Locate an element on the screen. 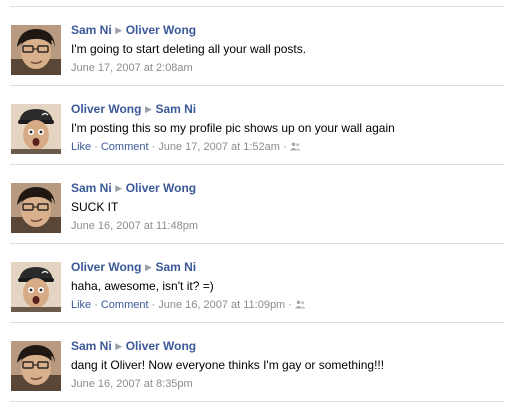 The height and width of the screenshot is (417, 514). post-timestamp: June 16, 2007 at 8:35pm is located at coordinates (132, 384).